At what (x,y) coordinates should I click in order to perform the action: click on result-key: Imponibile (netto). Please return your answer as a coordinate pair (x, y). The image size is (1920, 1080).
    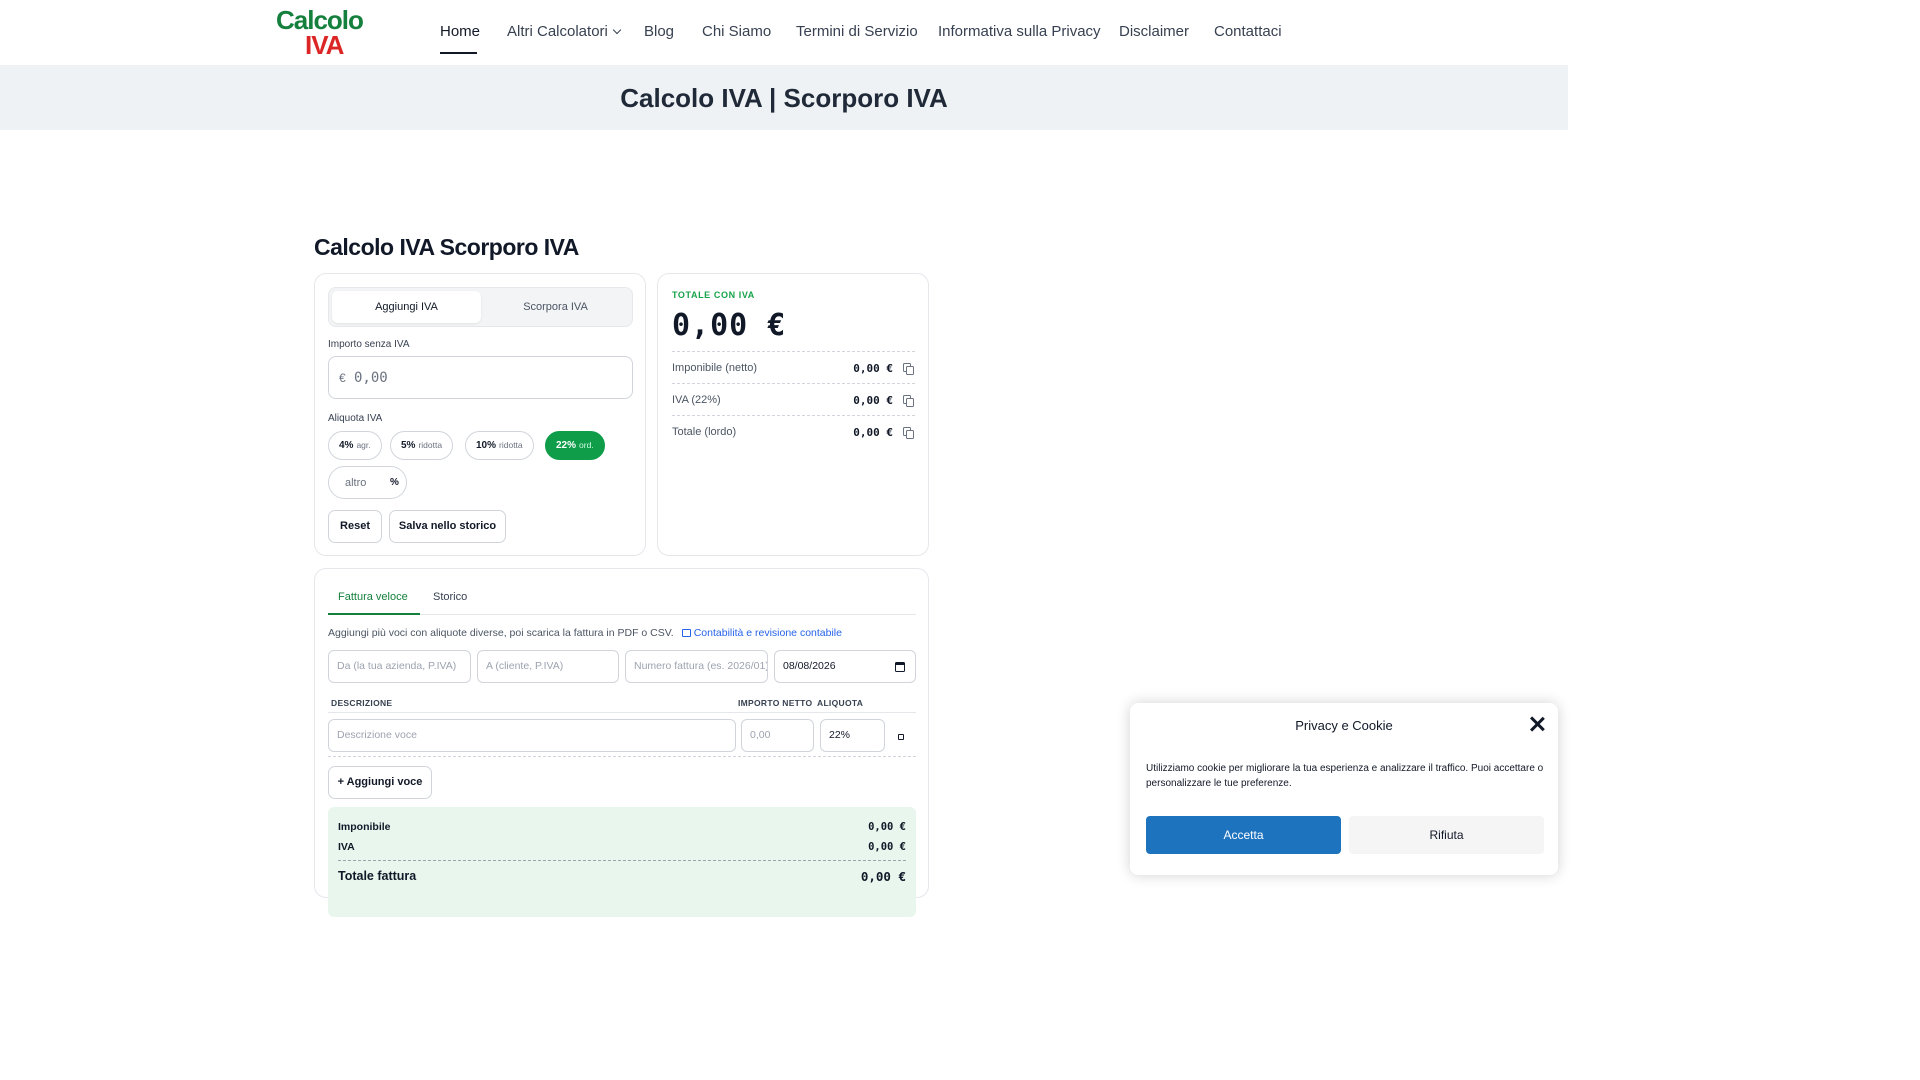
    Looking at the image, I should click on (714, 368).